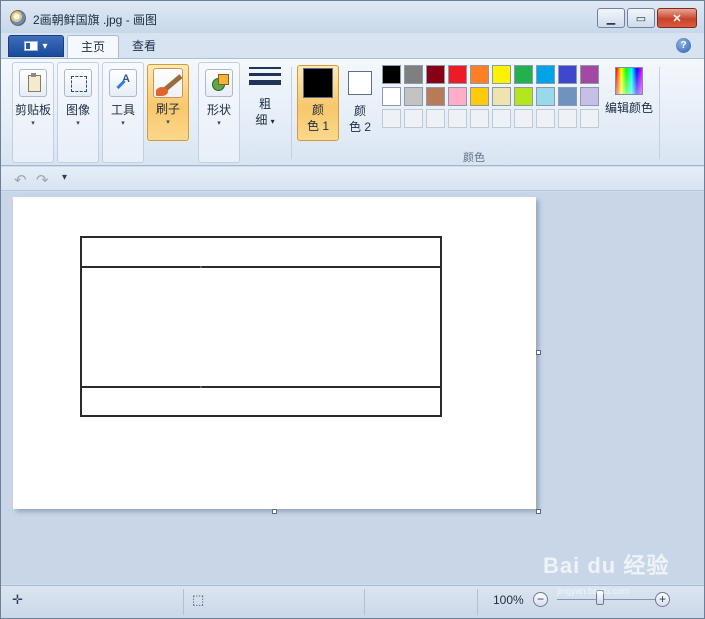  I want to click on help-icon: ?, so click(683, 45).